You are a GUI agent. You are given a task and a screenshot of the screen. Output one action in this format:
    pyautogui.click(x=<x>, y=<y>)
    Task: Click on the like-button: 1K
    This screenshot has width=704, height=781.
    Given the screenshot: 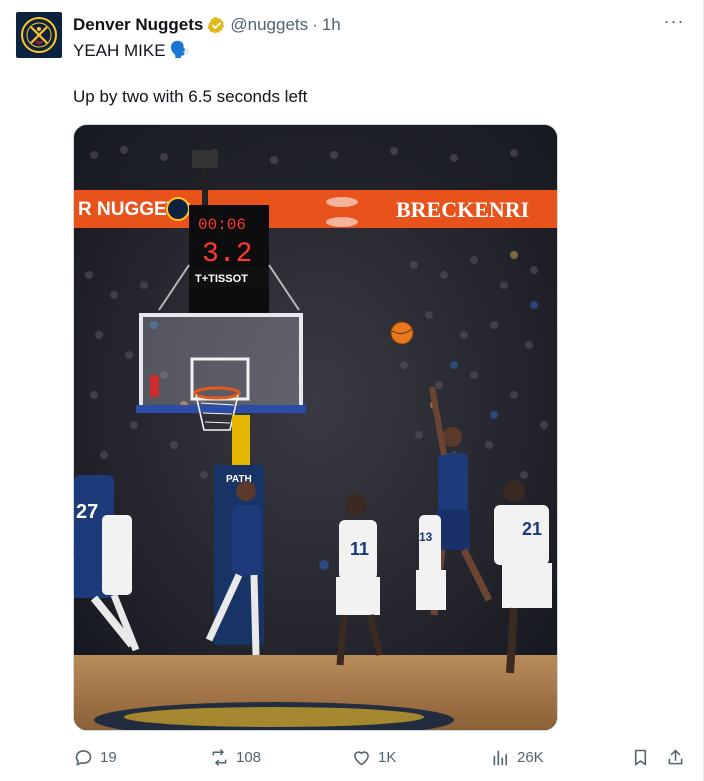 What is the action you would take?
    pyautogui.click(x=373, y=757)
    